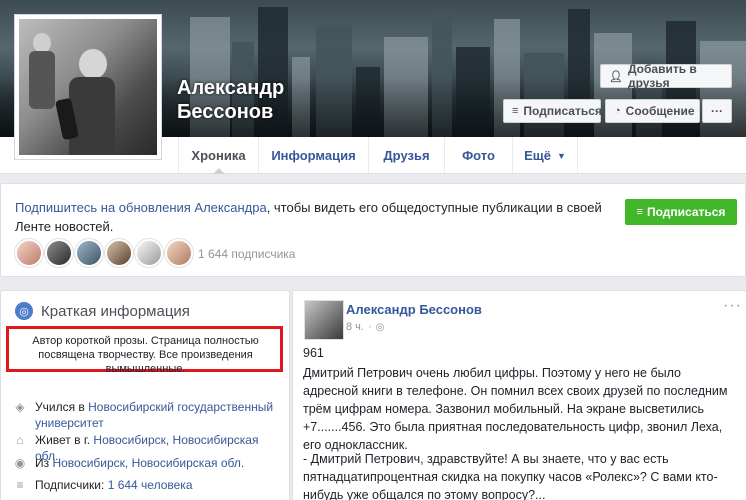 This screenshot has height=500, width=746. What do you see at coordinates (141, 207) in the screenshot?
I see `follow-prompt-link: Подпишитесь на обновления Александра` at bounding box center [141, 207].